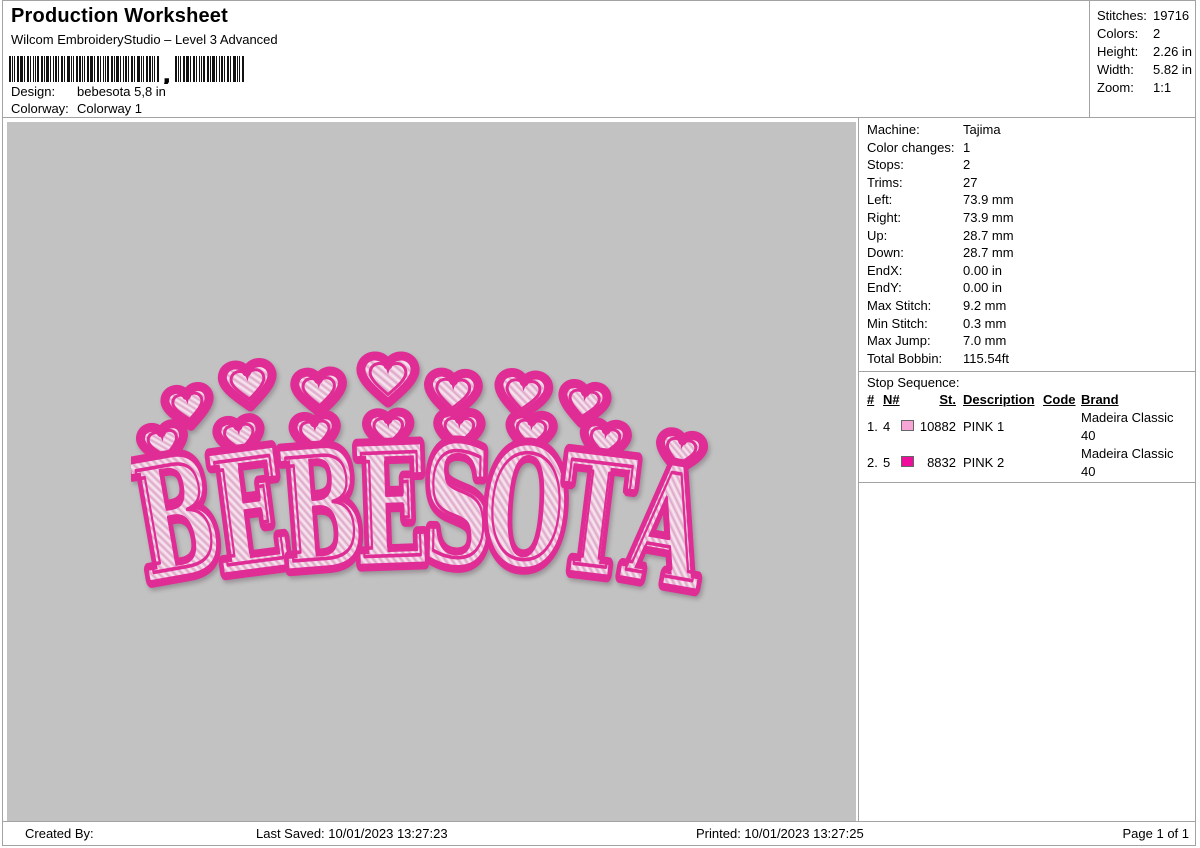  What do you see at coordinates (940, 217) in the screenshot?
I see `detail-right: Right: 73.9 mm` at bounding box center [940, 217].